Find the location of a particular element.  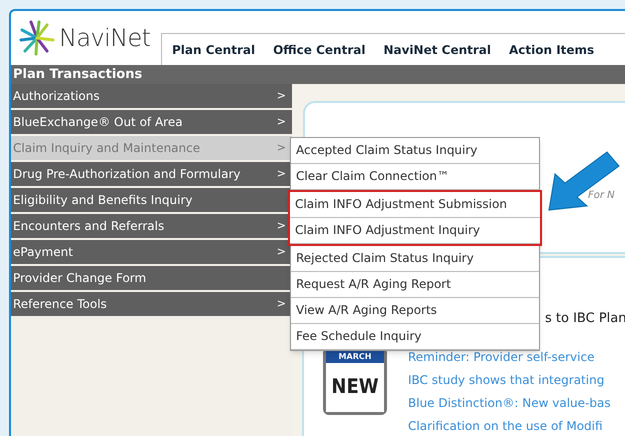

submenu-item: Claim INFO Adjustment Inquiry is located at coordinates (415, 231).